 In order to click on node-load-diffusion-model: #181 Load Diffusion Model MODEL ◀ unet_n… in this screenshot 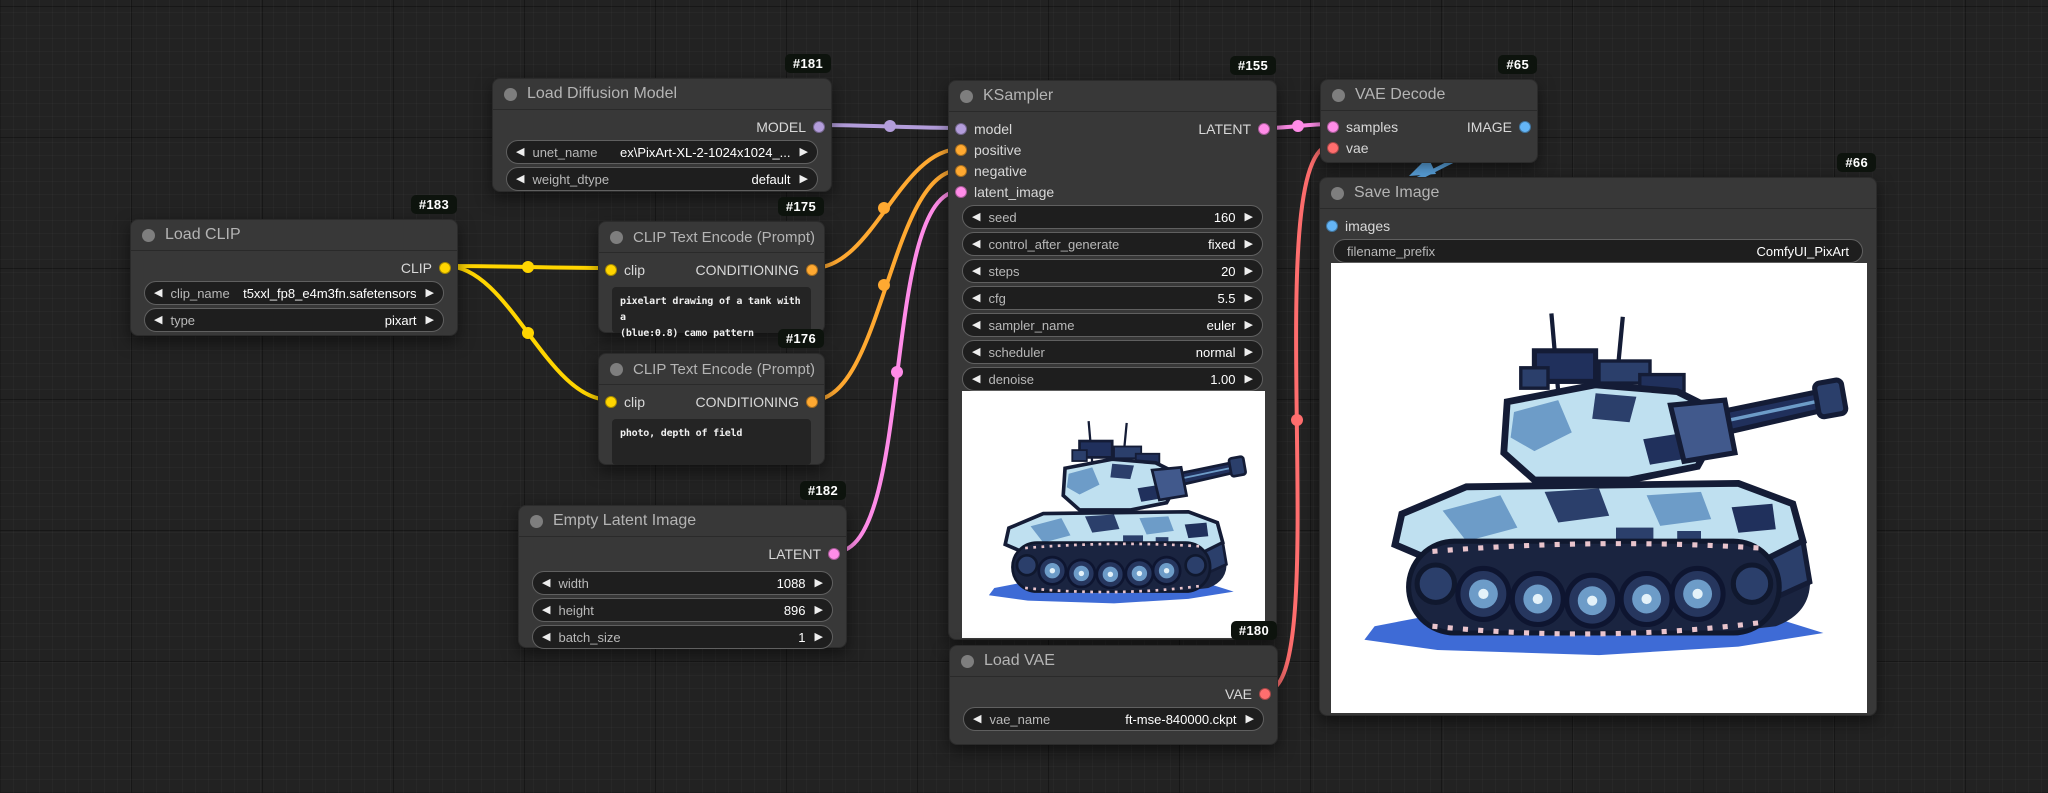, I will do `click(662, 123)`.